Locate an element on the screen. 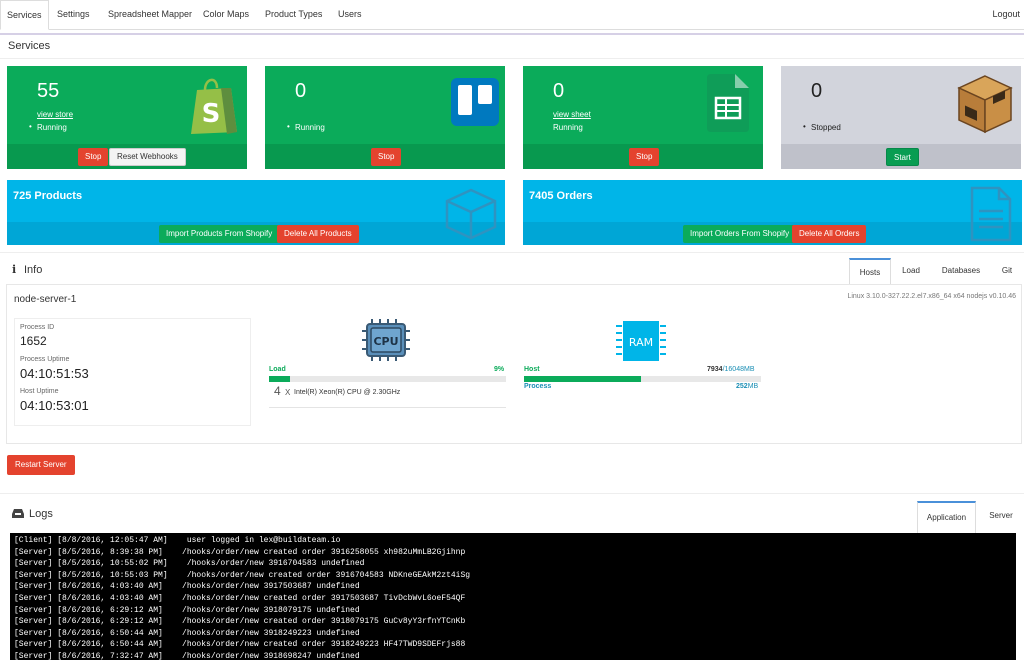 The height and width of the screenshot is (660, 1024). reset-webhooks-button: Reset Webhooks is located at coordinates (147, 157).